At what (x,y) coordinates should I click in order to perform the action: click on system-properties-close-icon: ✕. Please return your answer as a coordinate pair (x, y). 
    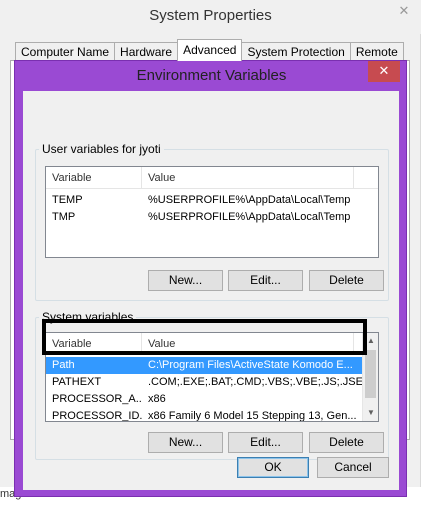
    Looking at the image, I should click on (404, 11).